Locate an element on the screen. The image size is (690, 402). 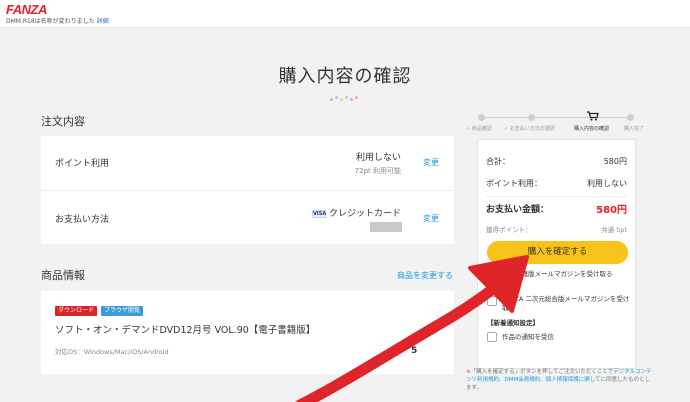
change-payment-link: 変更 is located at coordinates (431, 218).